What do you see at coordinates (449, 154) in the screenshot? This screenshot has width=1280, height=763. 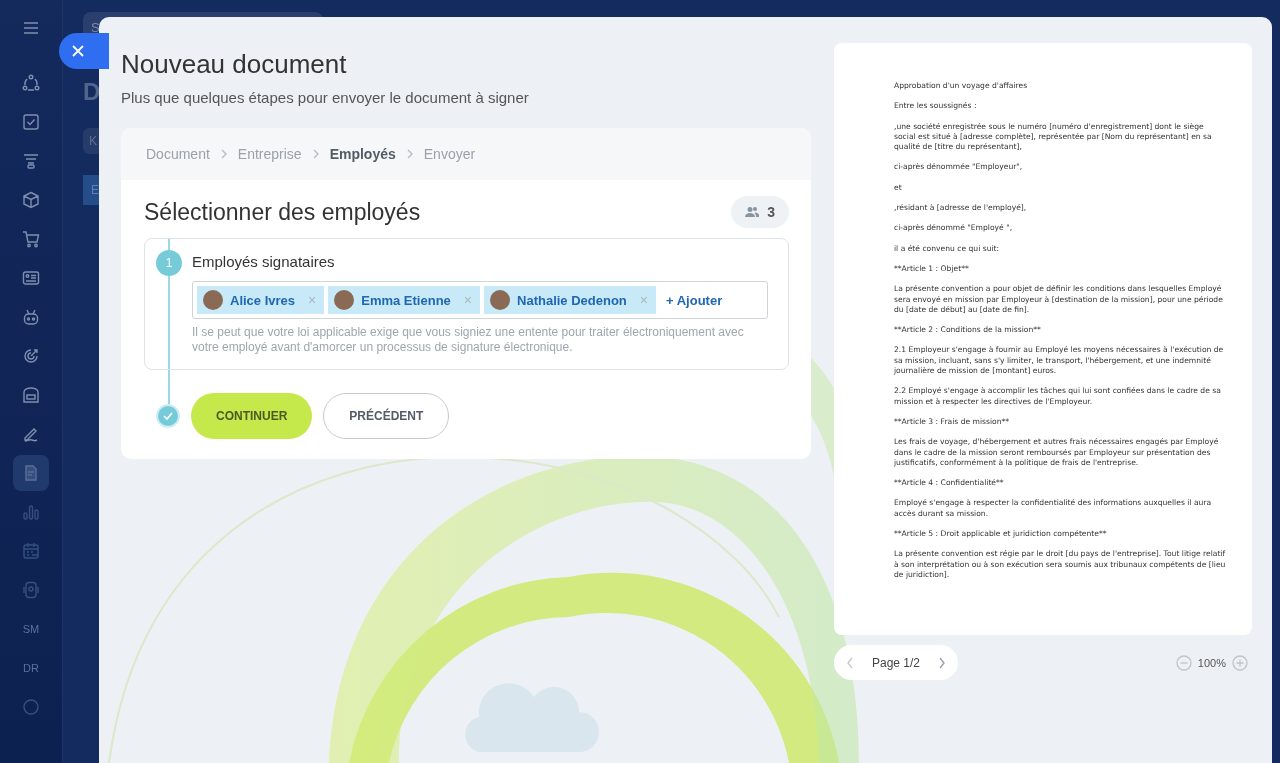 I see `breadcrumb-step: Envoyer` at bounding box center [449, 154].